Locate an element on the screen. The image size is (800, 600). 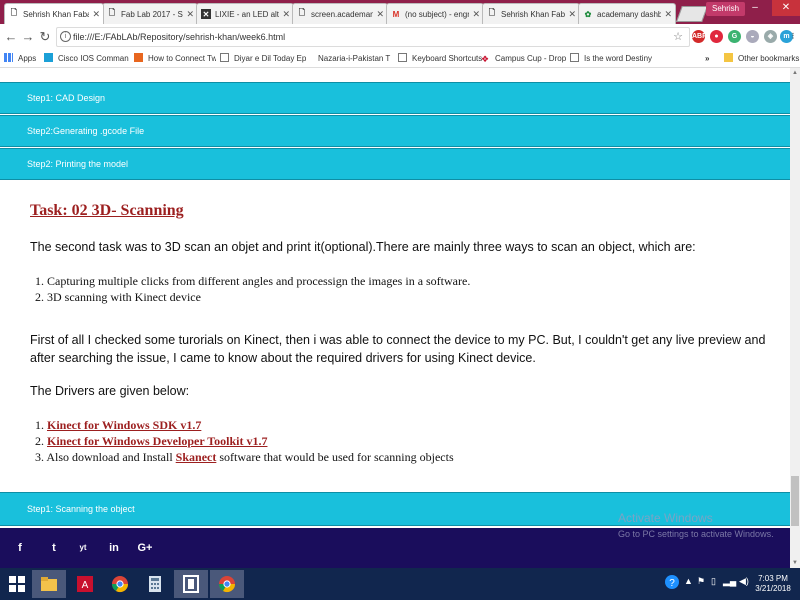
bookmark-star-icon: ☆ is located at coordinates (678, 37).